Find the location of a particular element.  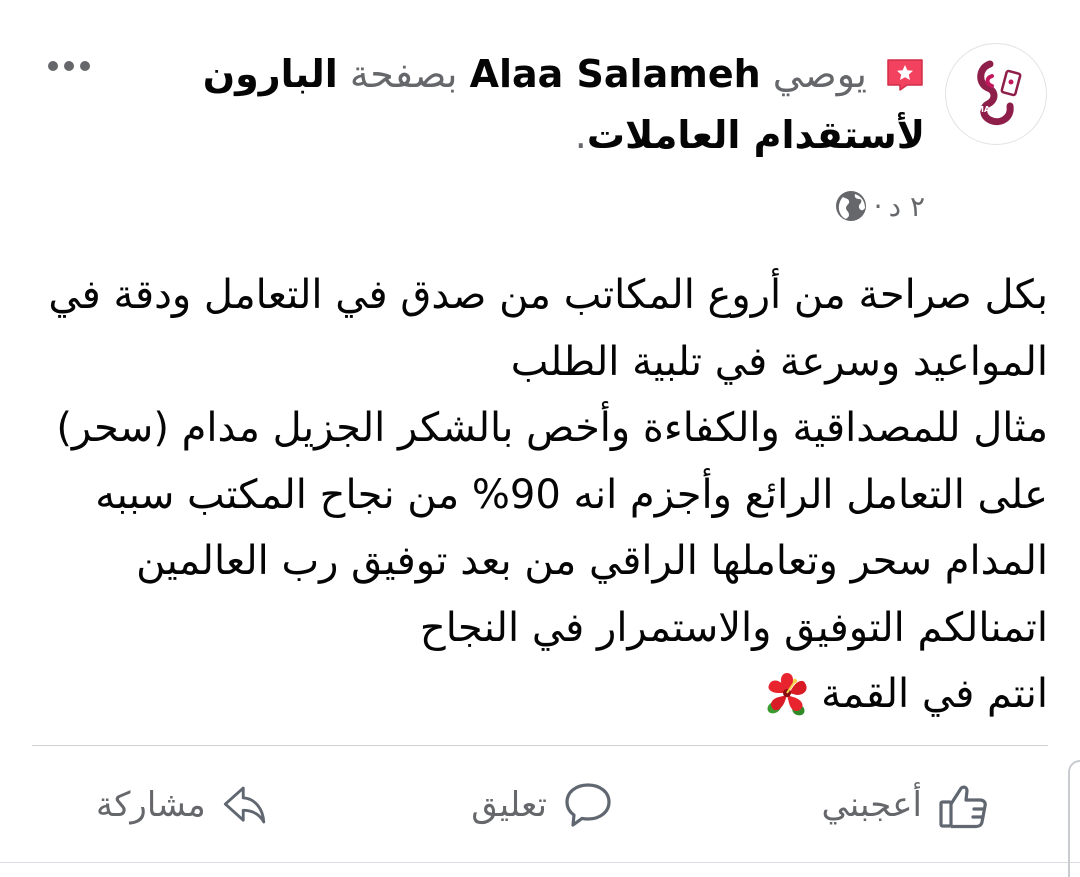

like-label: أعجبني is located at coordinates (871, 805).